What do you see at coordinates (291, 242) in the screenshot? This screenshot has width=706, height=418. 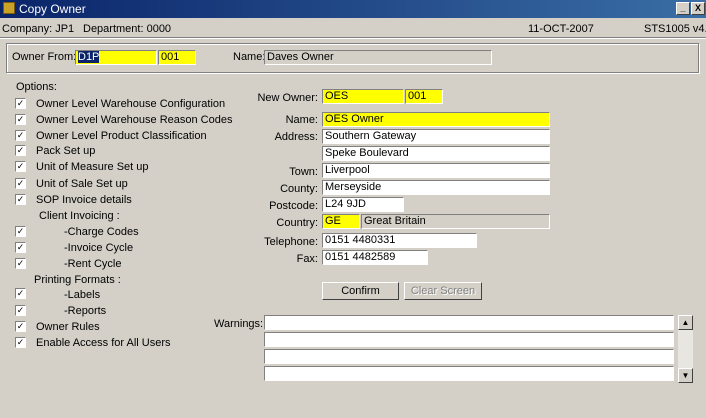 I see `telephone-label: Telephone:` at bounding box center [291, 242].